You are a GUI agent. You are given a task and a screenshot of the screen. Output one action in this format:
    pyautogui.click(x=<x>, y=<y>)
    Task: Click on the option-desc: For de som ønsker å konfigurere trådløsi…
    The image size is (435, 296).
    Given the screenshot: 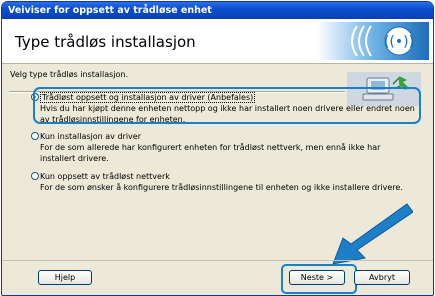 What is the action you would take?
    pyautogui.click(x=221, y=187)
    